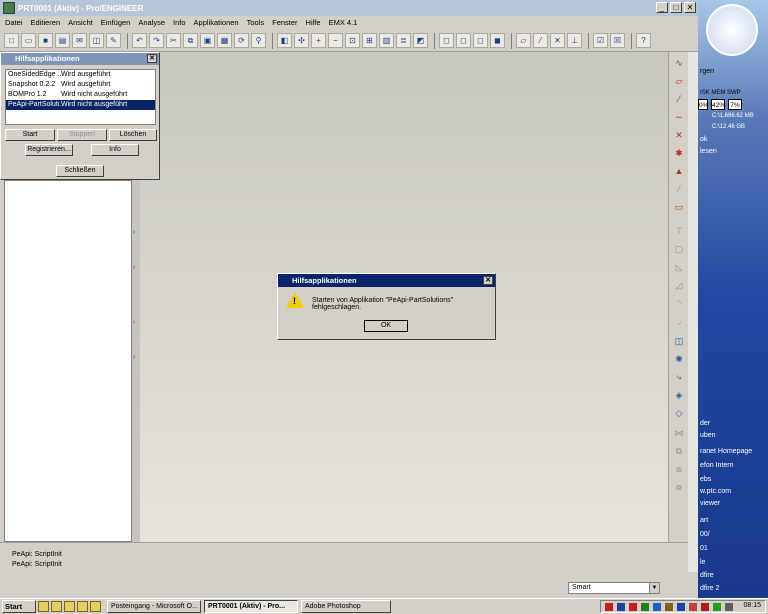 This screenshot has height=614, width=768. I want to click on datum-curve-tool-icon: ∼, so click(679, 119).